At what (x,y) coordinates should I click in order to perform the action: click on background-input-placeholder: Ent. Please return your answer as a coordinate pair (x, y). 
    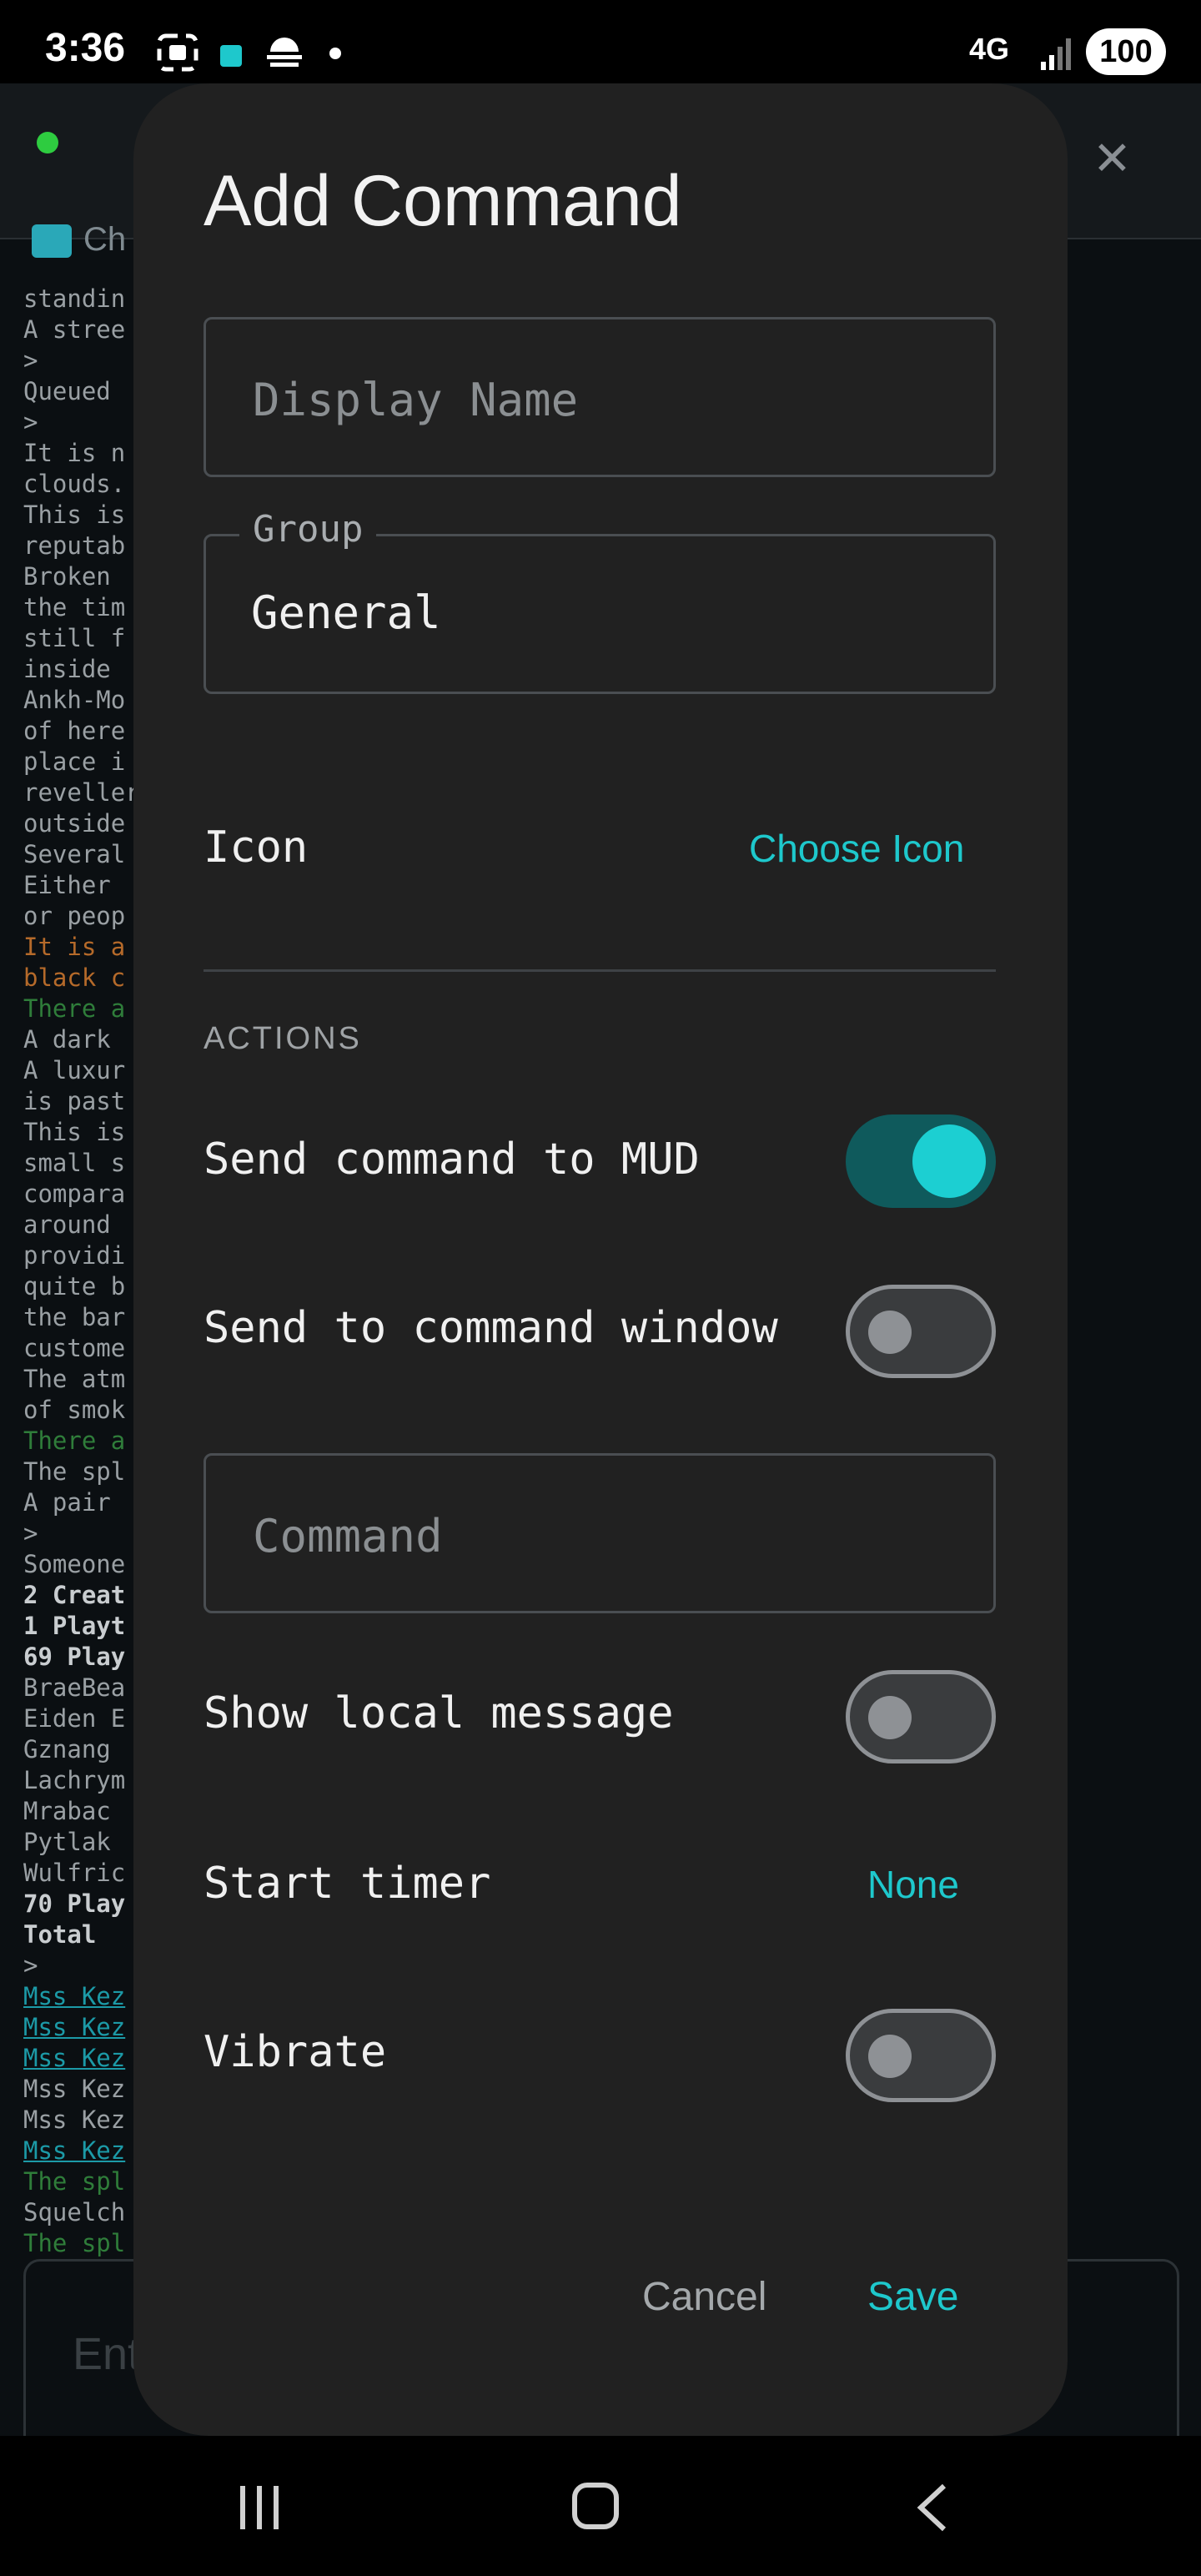
    Looking at the image, I should click on (107, 2354).